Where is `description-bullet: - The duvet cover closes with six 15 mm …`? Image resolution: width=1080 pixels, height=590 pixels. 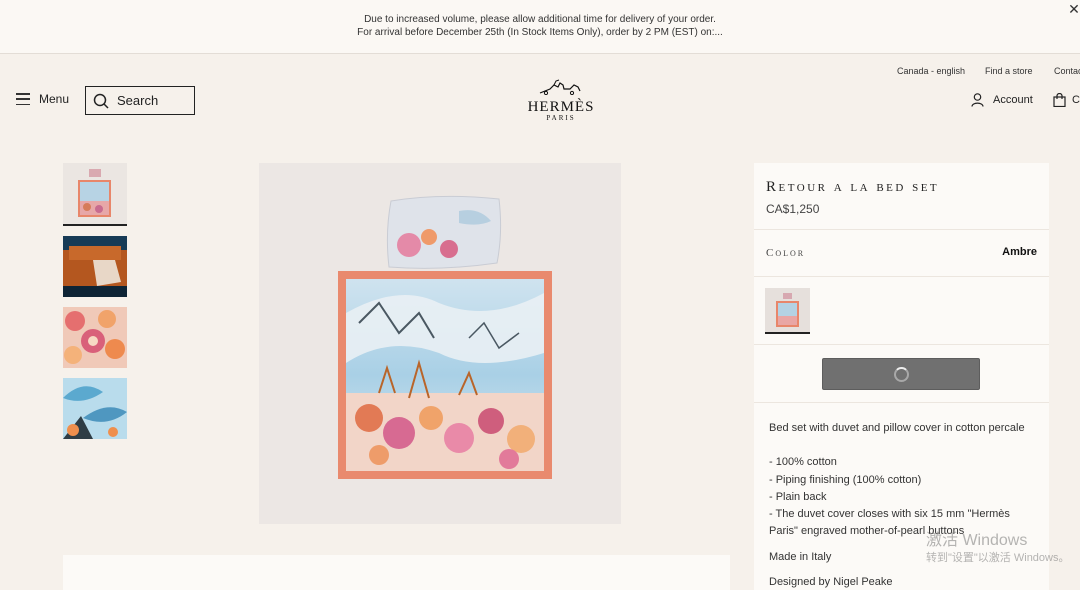
description-bullet: - The duvet cover closes with six 15 mm … is located at coordinates (889, 523).